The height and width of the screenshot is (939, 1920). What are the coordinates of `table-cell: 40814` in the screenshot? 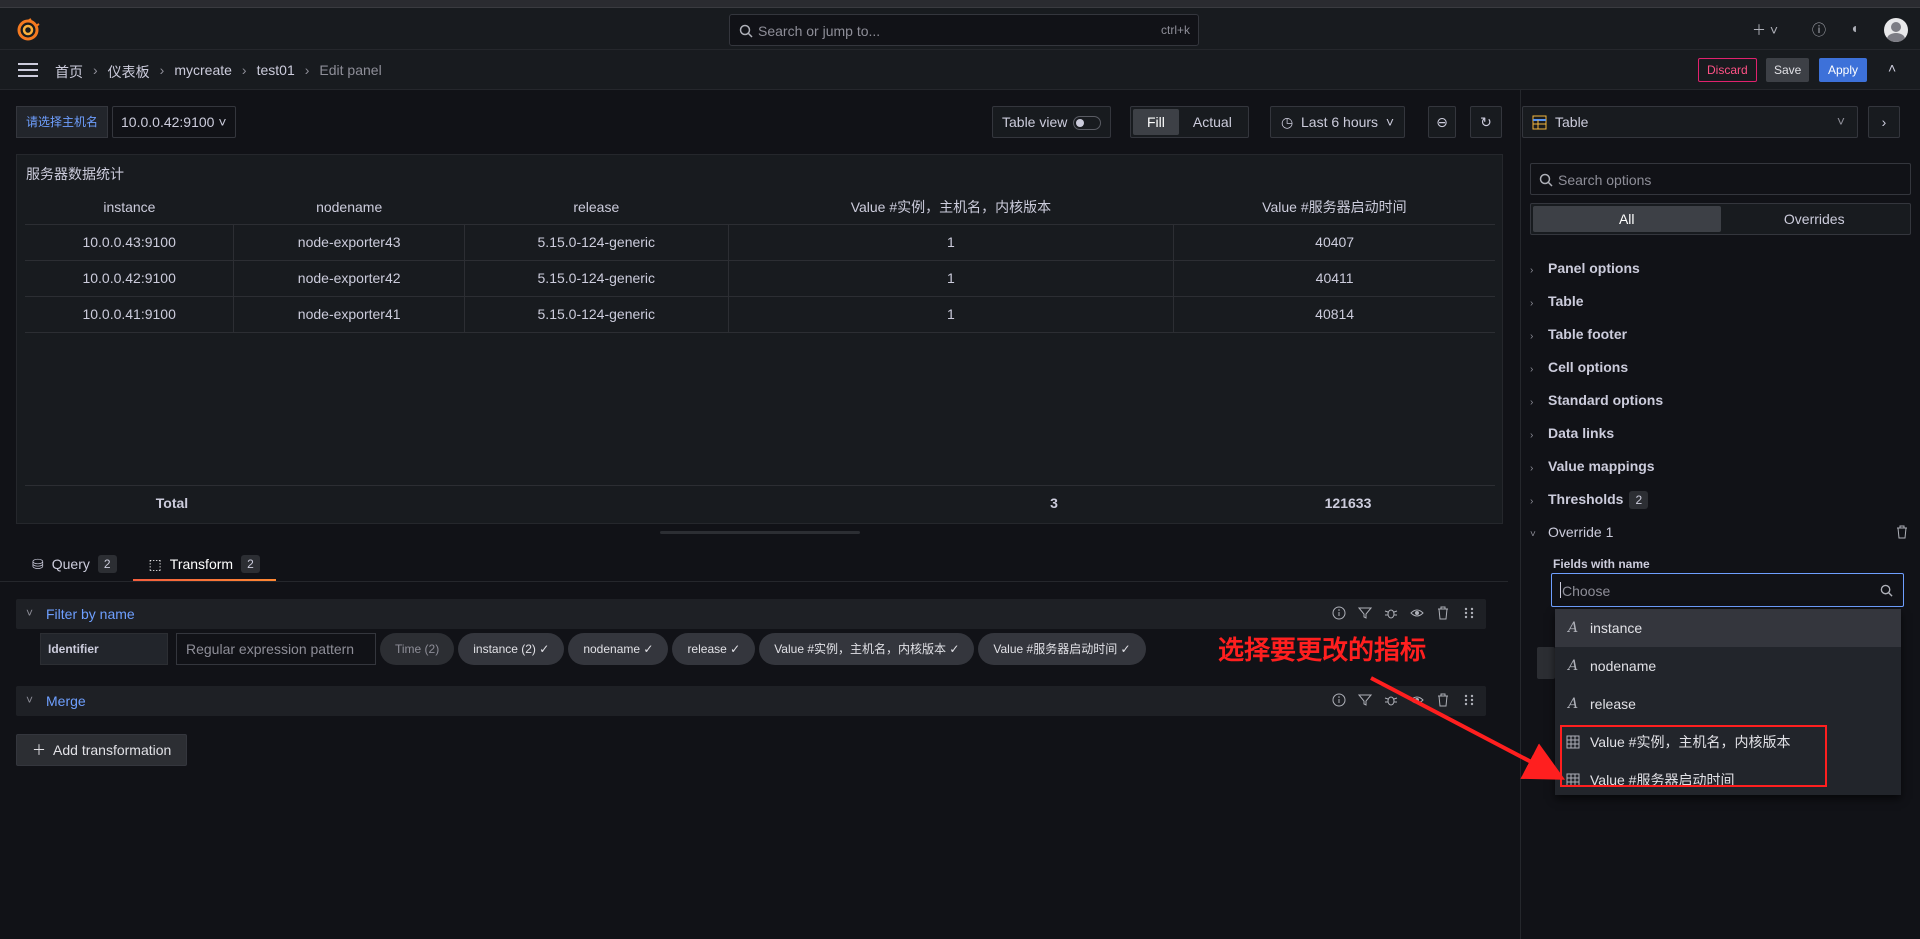 It's located at (1334, 314).